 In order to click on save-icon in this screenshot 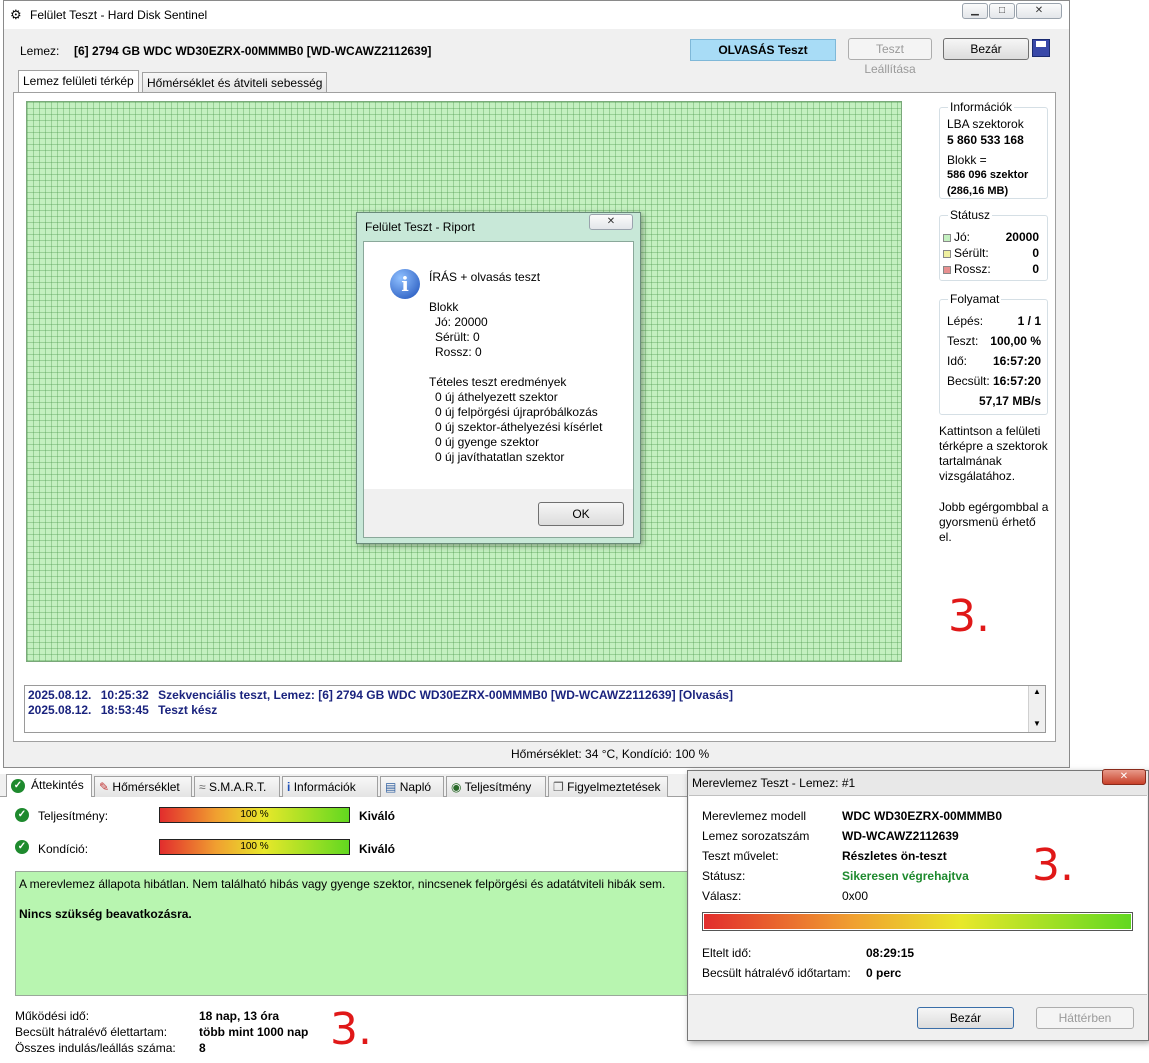, I will do `click(1041, 48)`.